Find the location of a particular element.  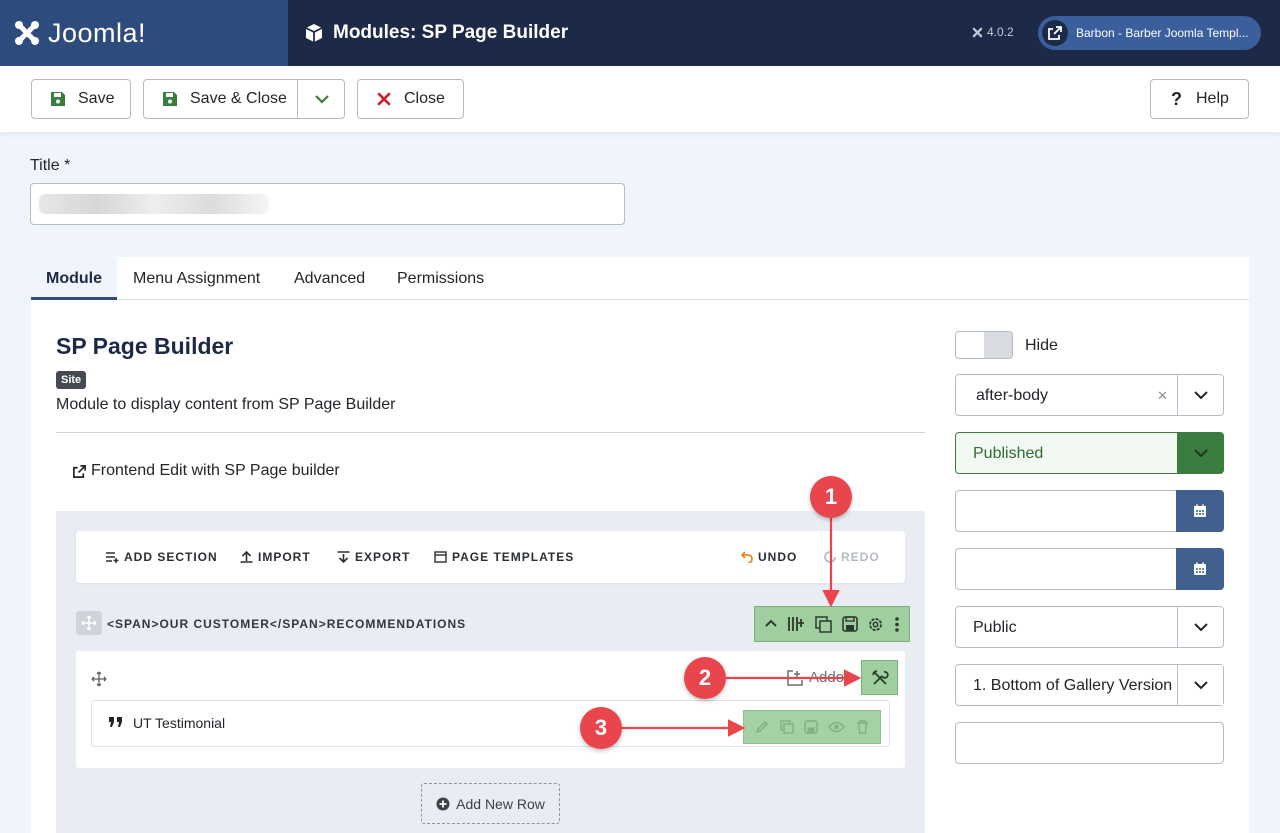

builder-row: Addon UT Testimonial is located at coordinates (490, 709).